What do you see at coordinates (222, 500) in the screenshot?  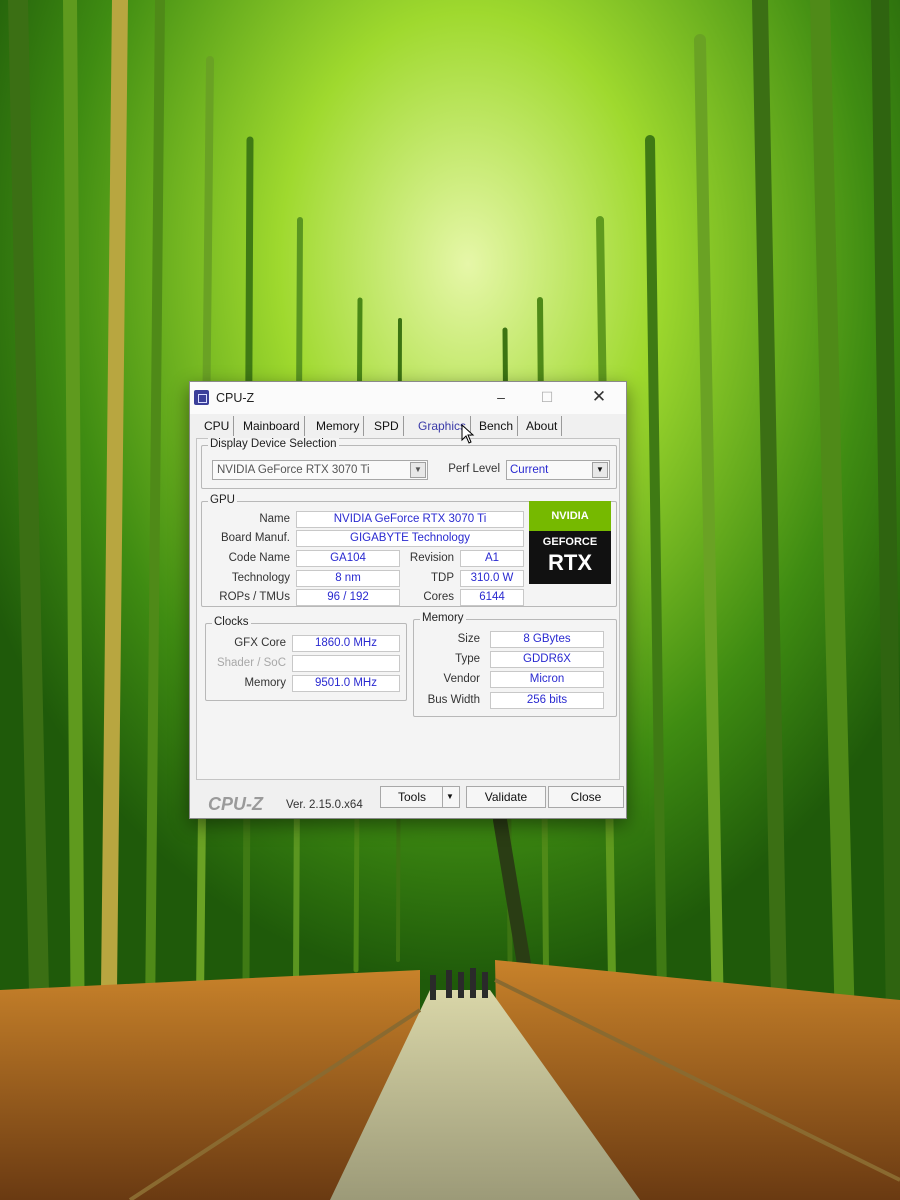 I see `gpu-group-label: GPU` at bounding box center [222, 500].